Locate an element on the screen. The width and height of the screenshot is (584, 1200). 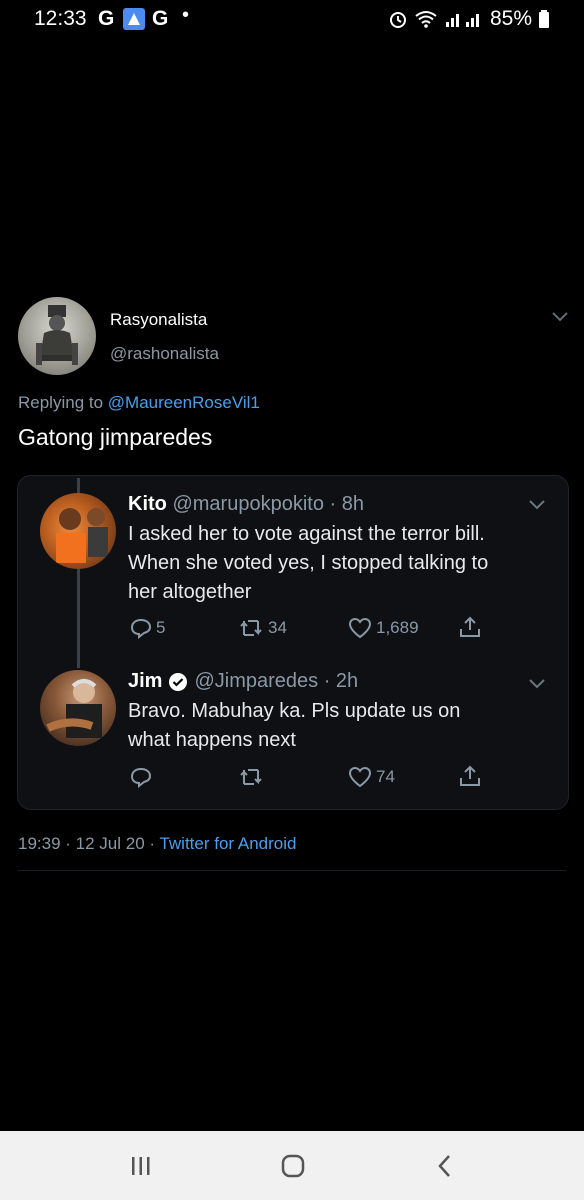
verified-badge-icon is located at coordinates (178, 681).